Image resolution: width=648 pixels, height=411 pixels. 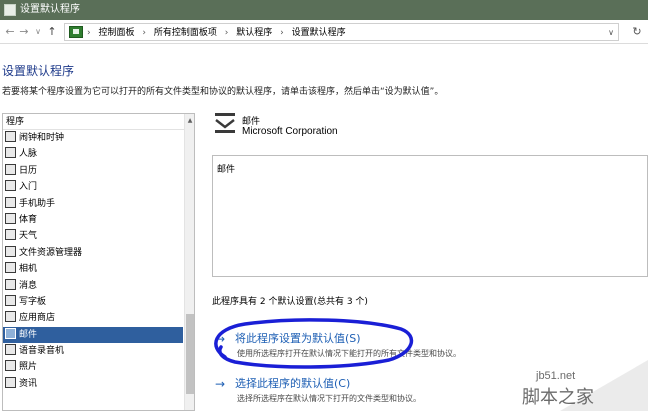 I want to click on breadcrumb-all-items: 所有控制面板项, so click(x=185, y=33).